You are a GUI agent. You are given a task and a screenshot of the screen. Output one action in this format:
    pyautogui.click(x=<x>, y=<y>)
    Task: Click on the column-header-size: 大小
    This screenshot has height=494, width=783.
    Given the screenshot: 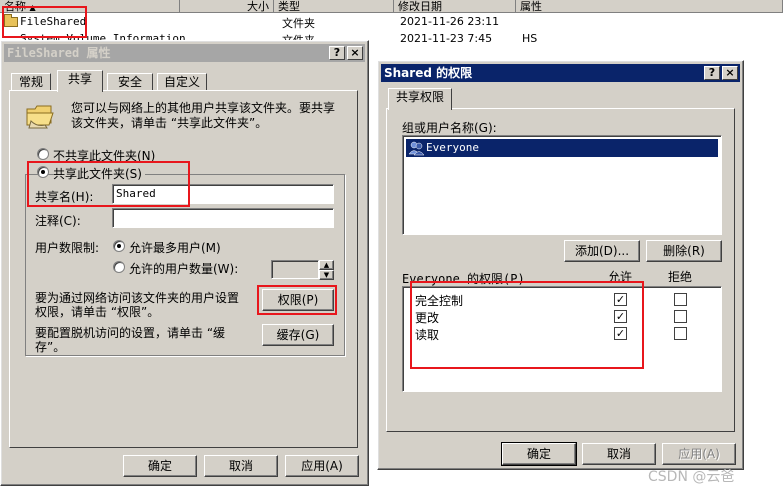 What is the action you would take?
    pyautogui.click(x=227, y=6)
    